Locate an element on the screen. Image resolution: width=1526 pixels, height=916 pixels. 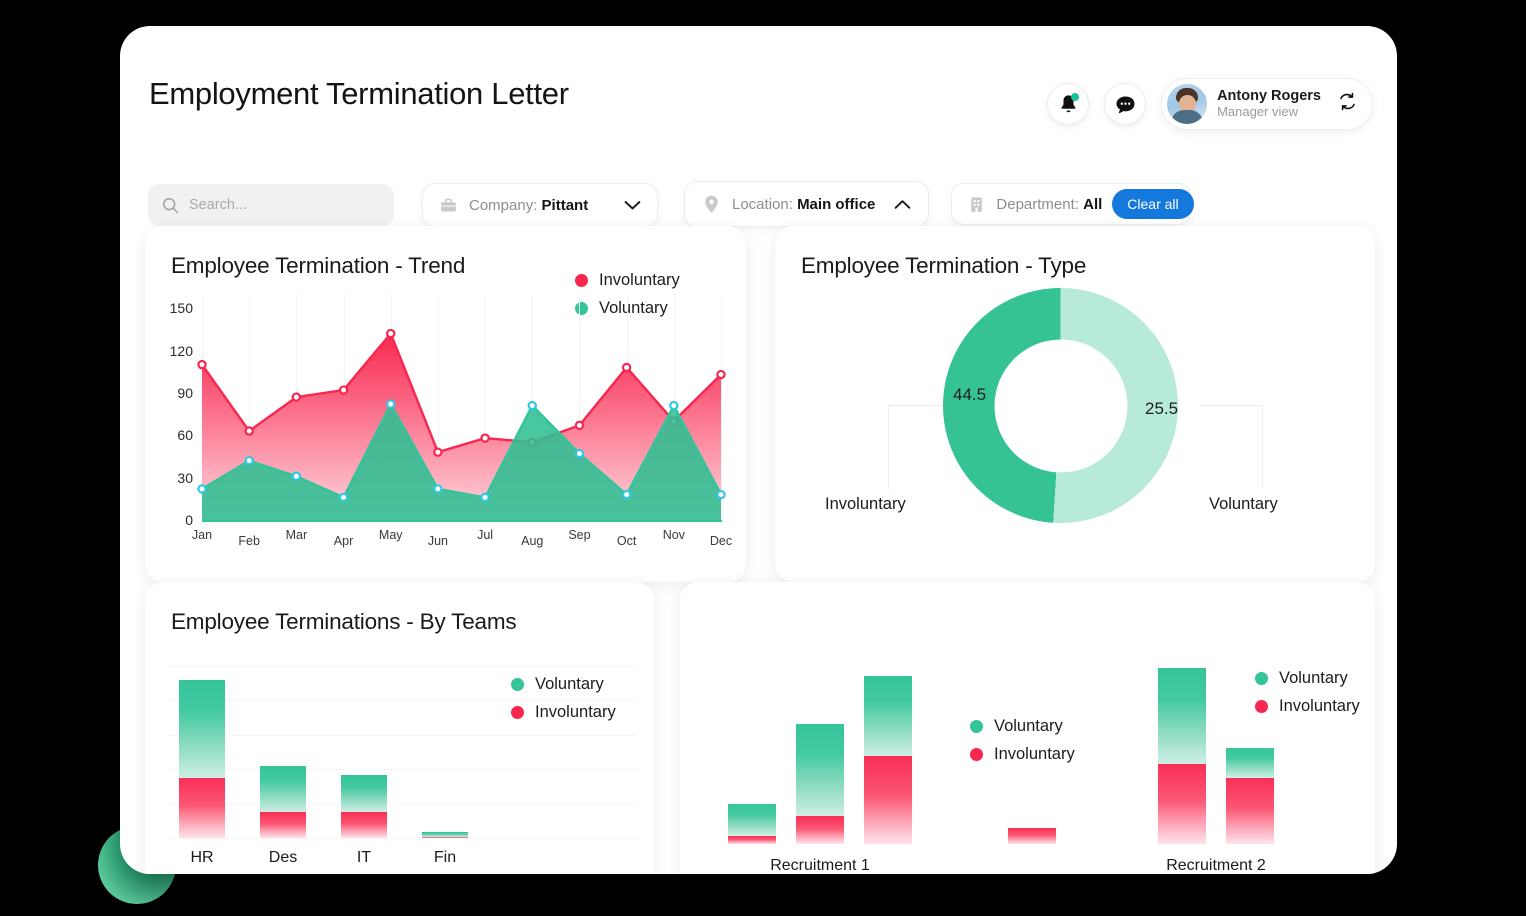
page-title: Employment Termination Letter is located at coordinates (359, 93).